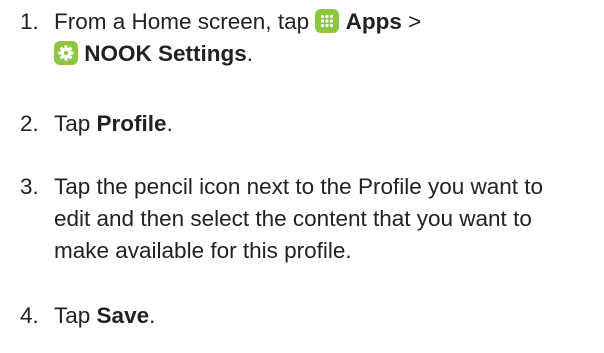 The image size is (604, 353). I want to click on step-text-part: >, so click(415, 21).